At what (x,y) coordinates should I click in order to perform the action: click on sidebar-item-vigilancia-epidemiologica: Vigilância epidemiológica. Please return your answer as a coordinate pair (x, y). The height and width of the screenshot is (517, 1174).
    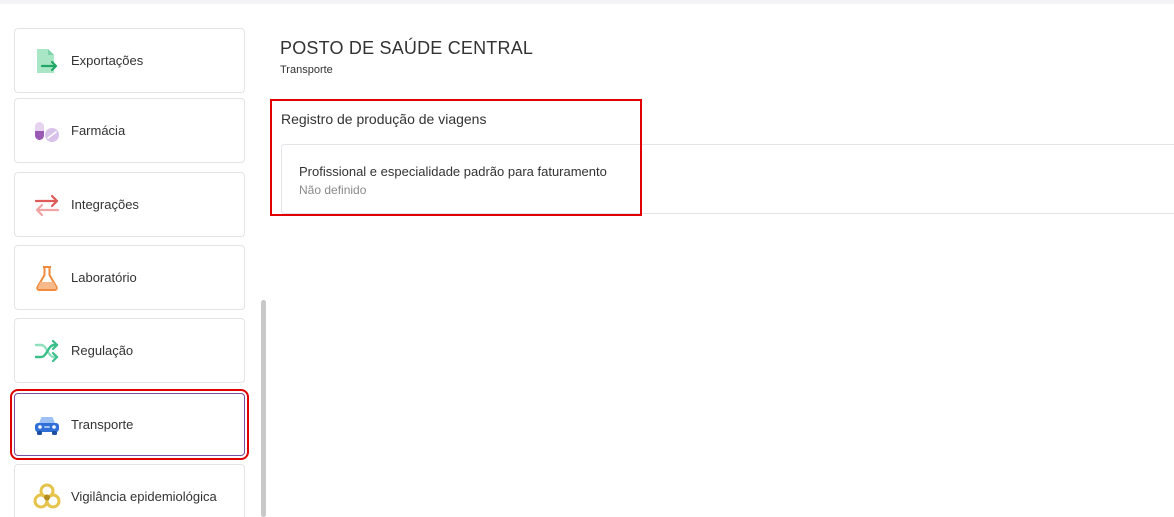
    Looking at the image, I should click on (129, 490).